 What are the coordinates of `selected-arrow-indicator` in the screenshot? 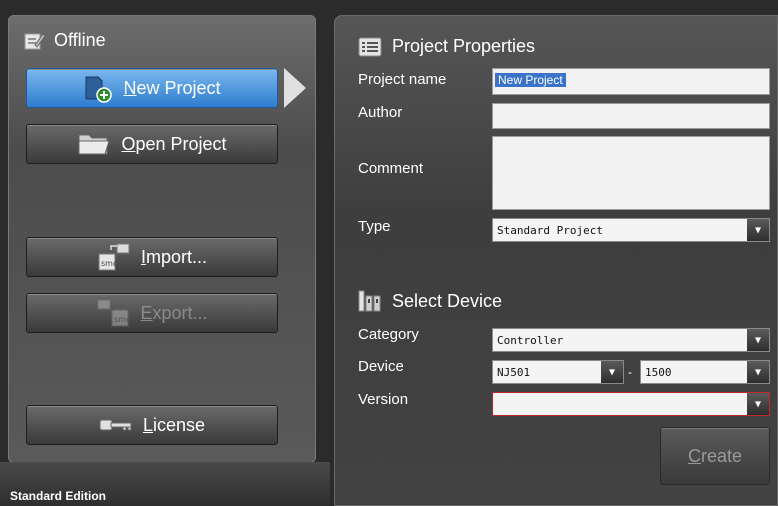 It's located at (295, 88).